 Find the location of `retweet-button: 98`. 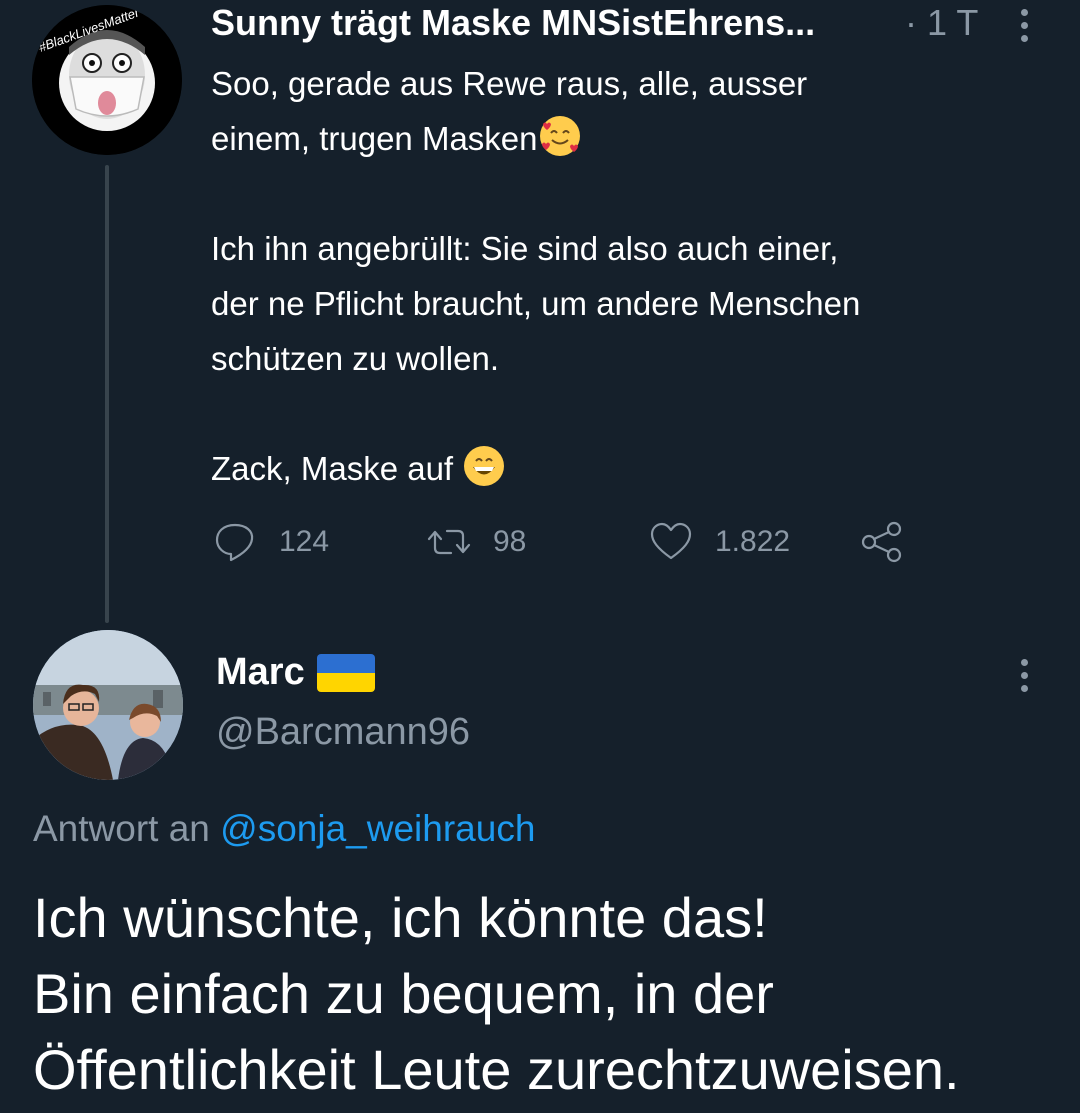

retweet-button: 98 is located at coordinates (475, 542).